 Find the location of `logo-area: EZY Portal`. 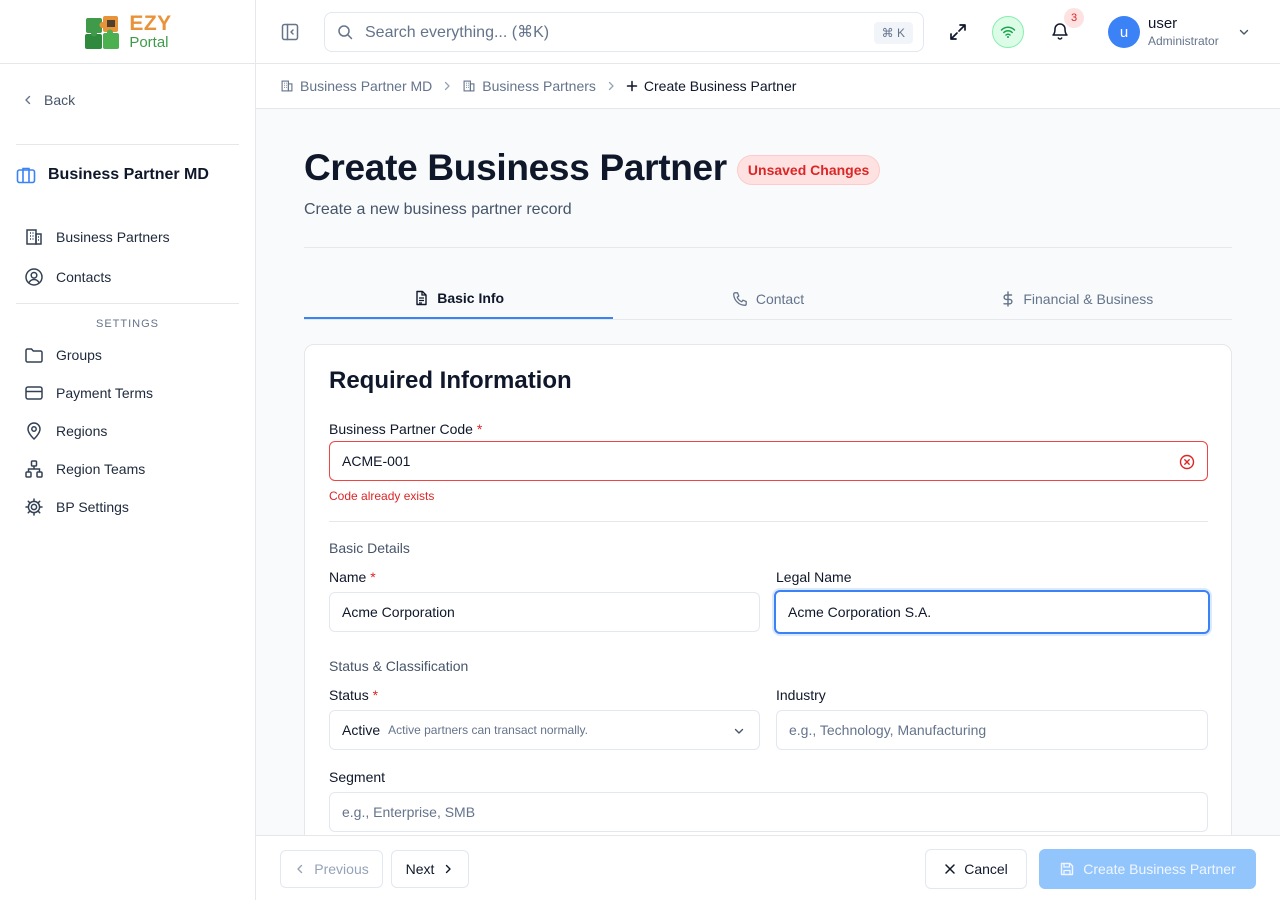

logo-area: EZY Portal is located at coordinates (127, 32).